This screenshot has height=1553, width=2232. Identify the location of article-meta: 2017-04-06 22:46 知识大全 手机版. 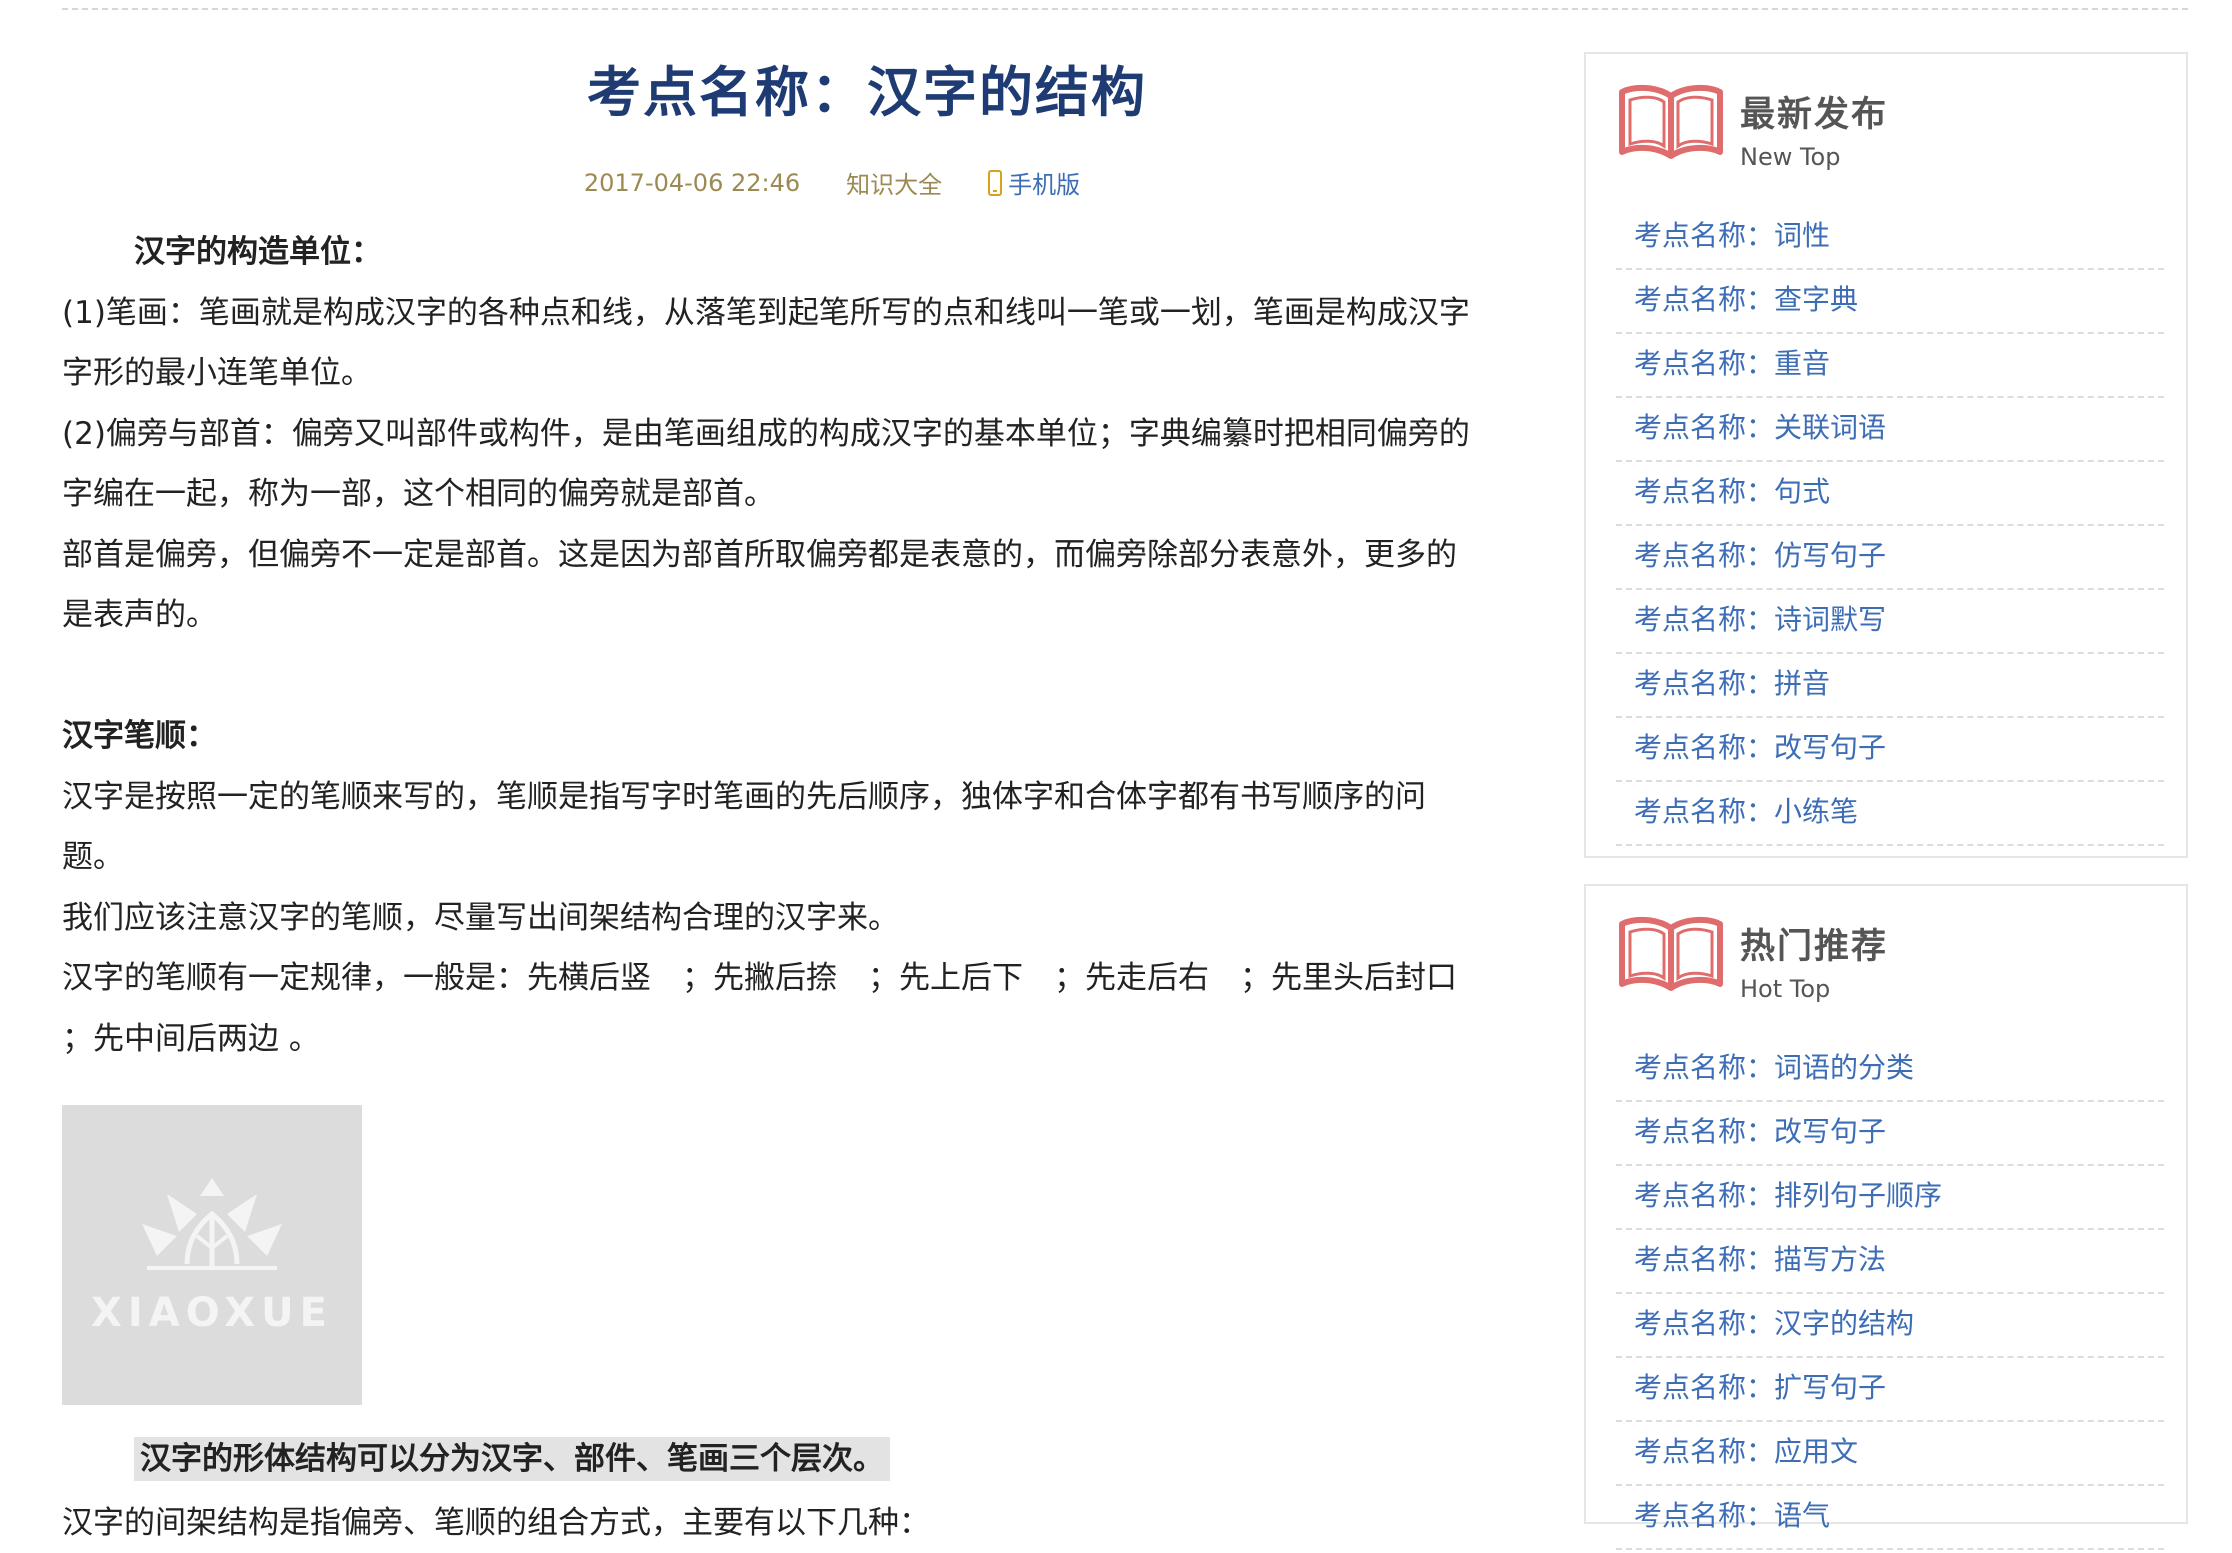
(802, 182).